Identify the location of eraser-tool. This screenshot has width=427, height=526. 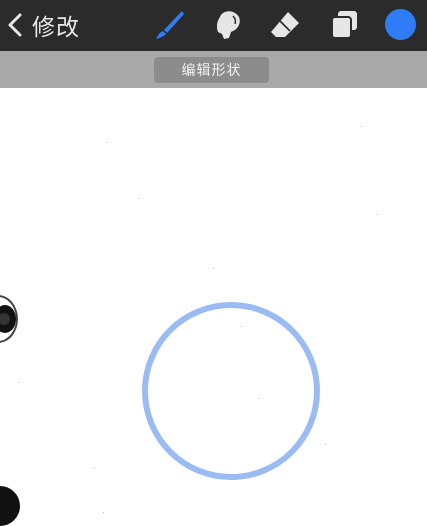
(285, 25).